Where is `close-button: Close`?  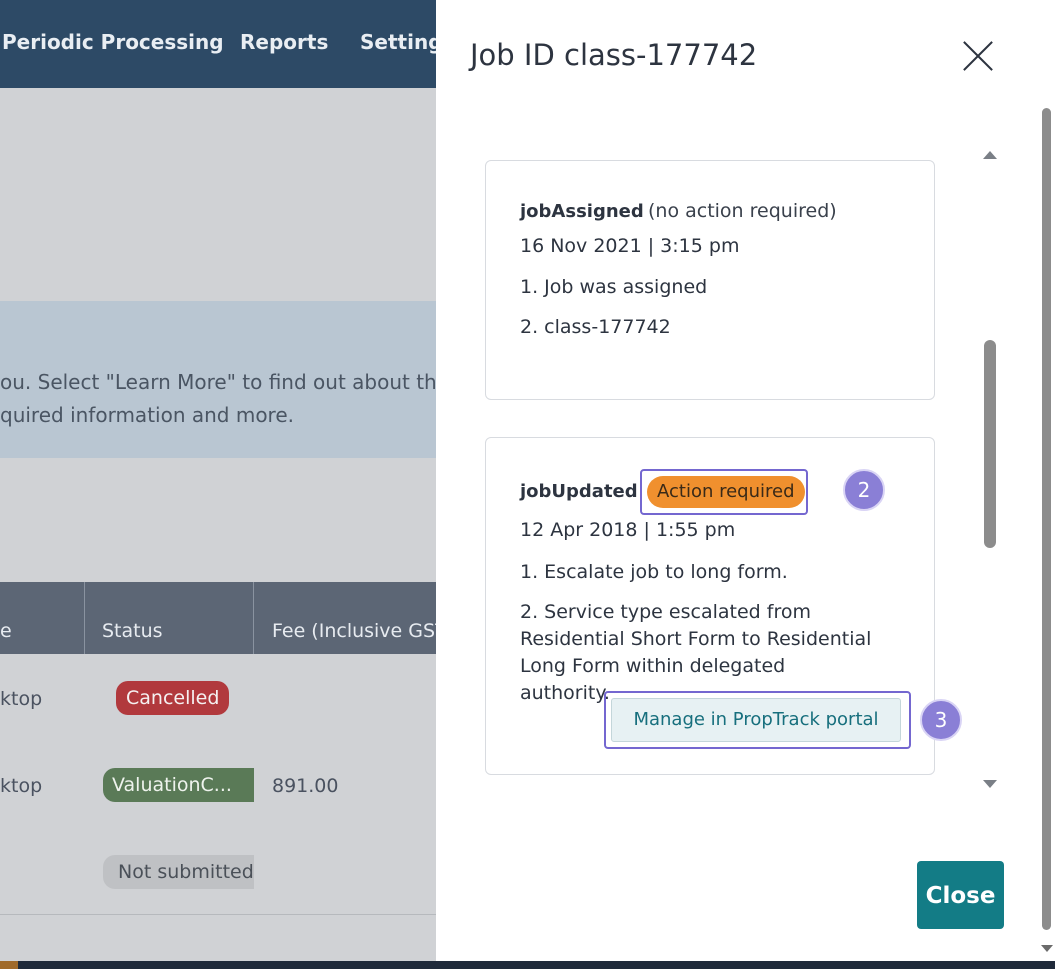 close-button: Close is located at coordinates (960, 895).